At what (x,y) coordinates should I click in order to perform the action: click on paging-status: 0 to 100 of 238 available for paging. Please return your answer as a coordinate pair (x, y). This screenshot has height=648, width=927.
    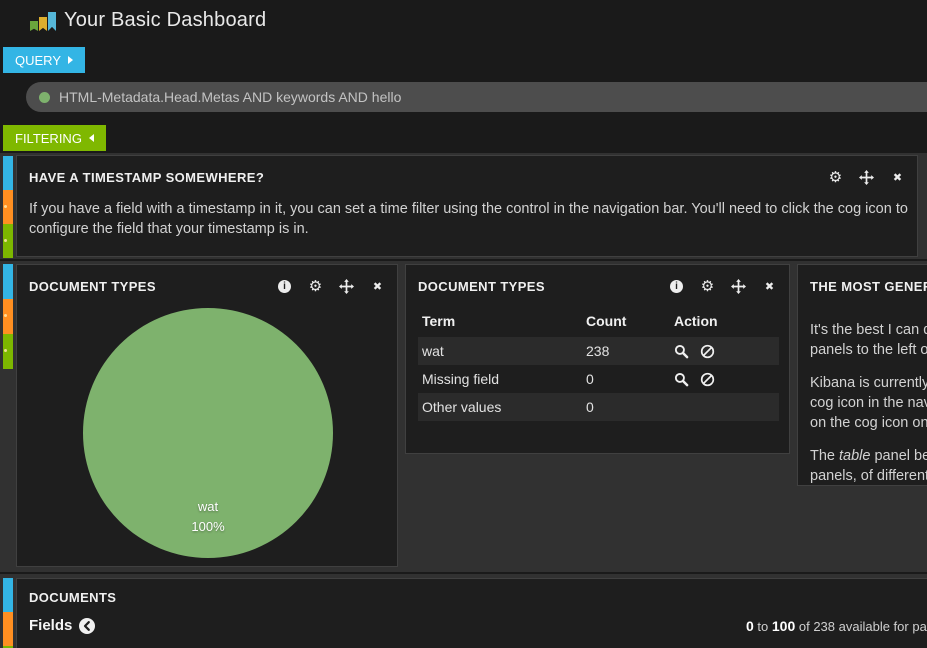
    Looking at the image, I should click on (836, 626).